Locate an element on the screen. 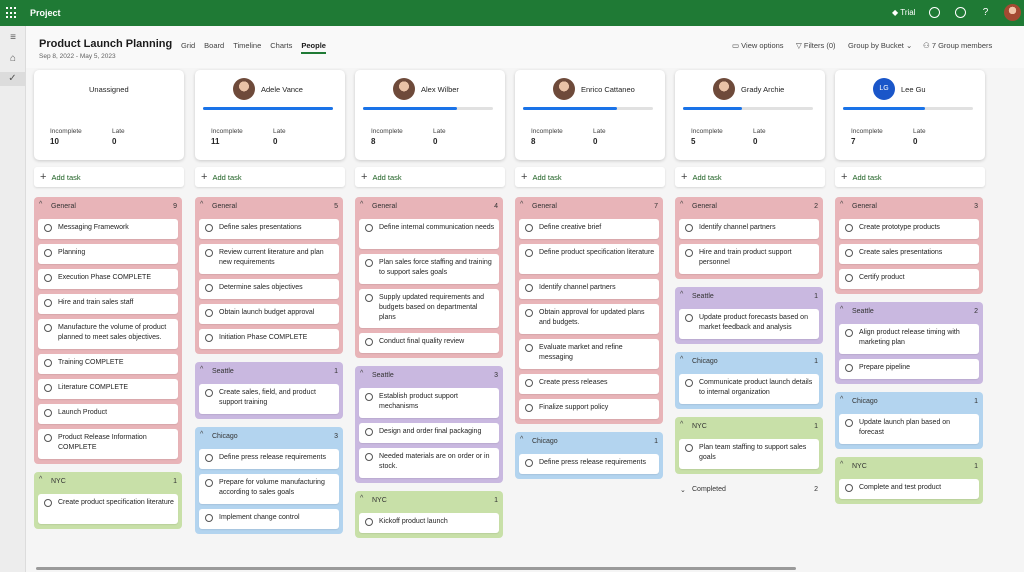 The height and width of the screenshot is (572, 1024). task-card: Hire and train sales staff is located at coordinates (108, 304).